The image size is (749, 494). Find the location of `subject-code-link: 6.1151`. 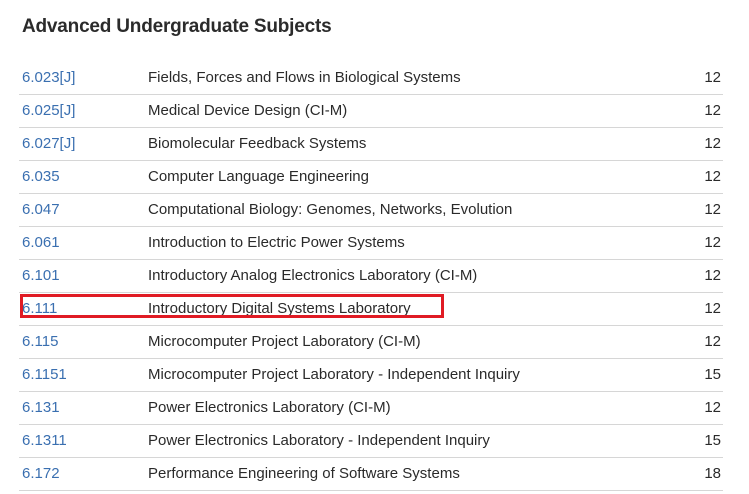

subject-code-link: 6.1151 is located at coordinates (44, 374).